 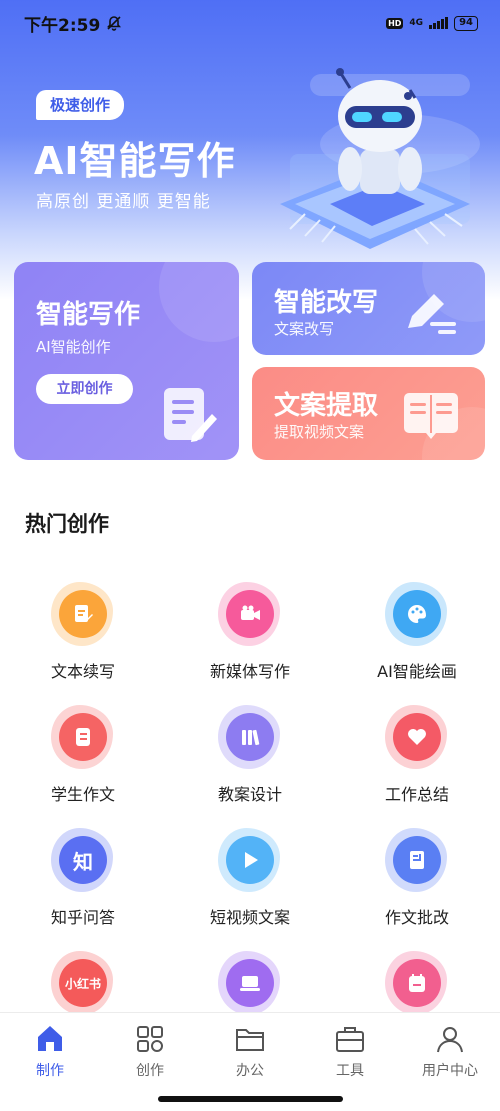 I want to click on grid-item: 新媒体写作, so click(x=250, y=641).